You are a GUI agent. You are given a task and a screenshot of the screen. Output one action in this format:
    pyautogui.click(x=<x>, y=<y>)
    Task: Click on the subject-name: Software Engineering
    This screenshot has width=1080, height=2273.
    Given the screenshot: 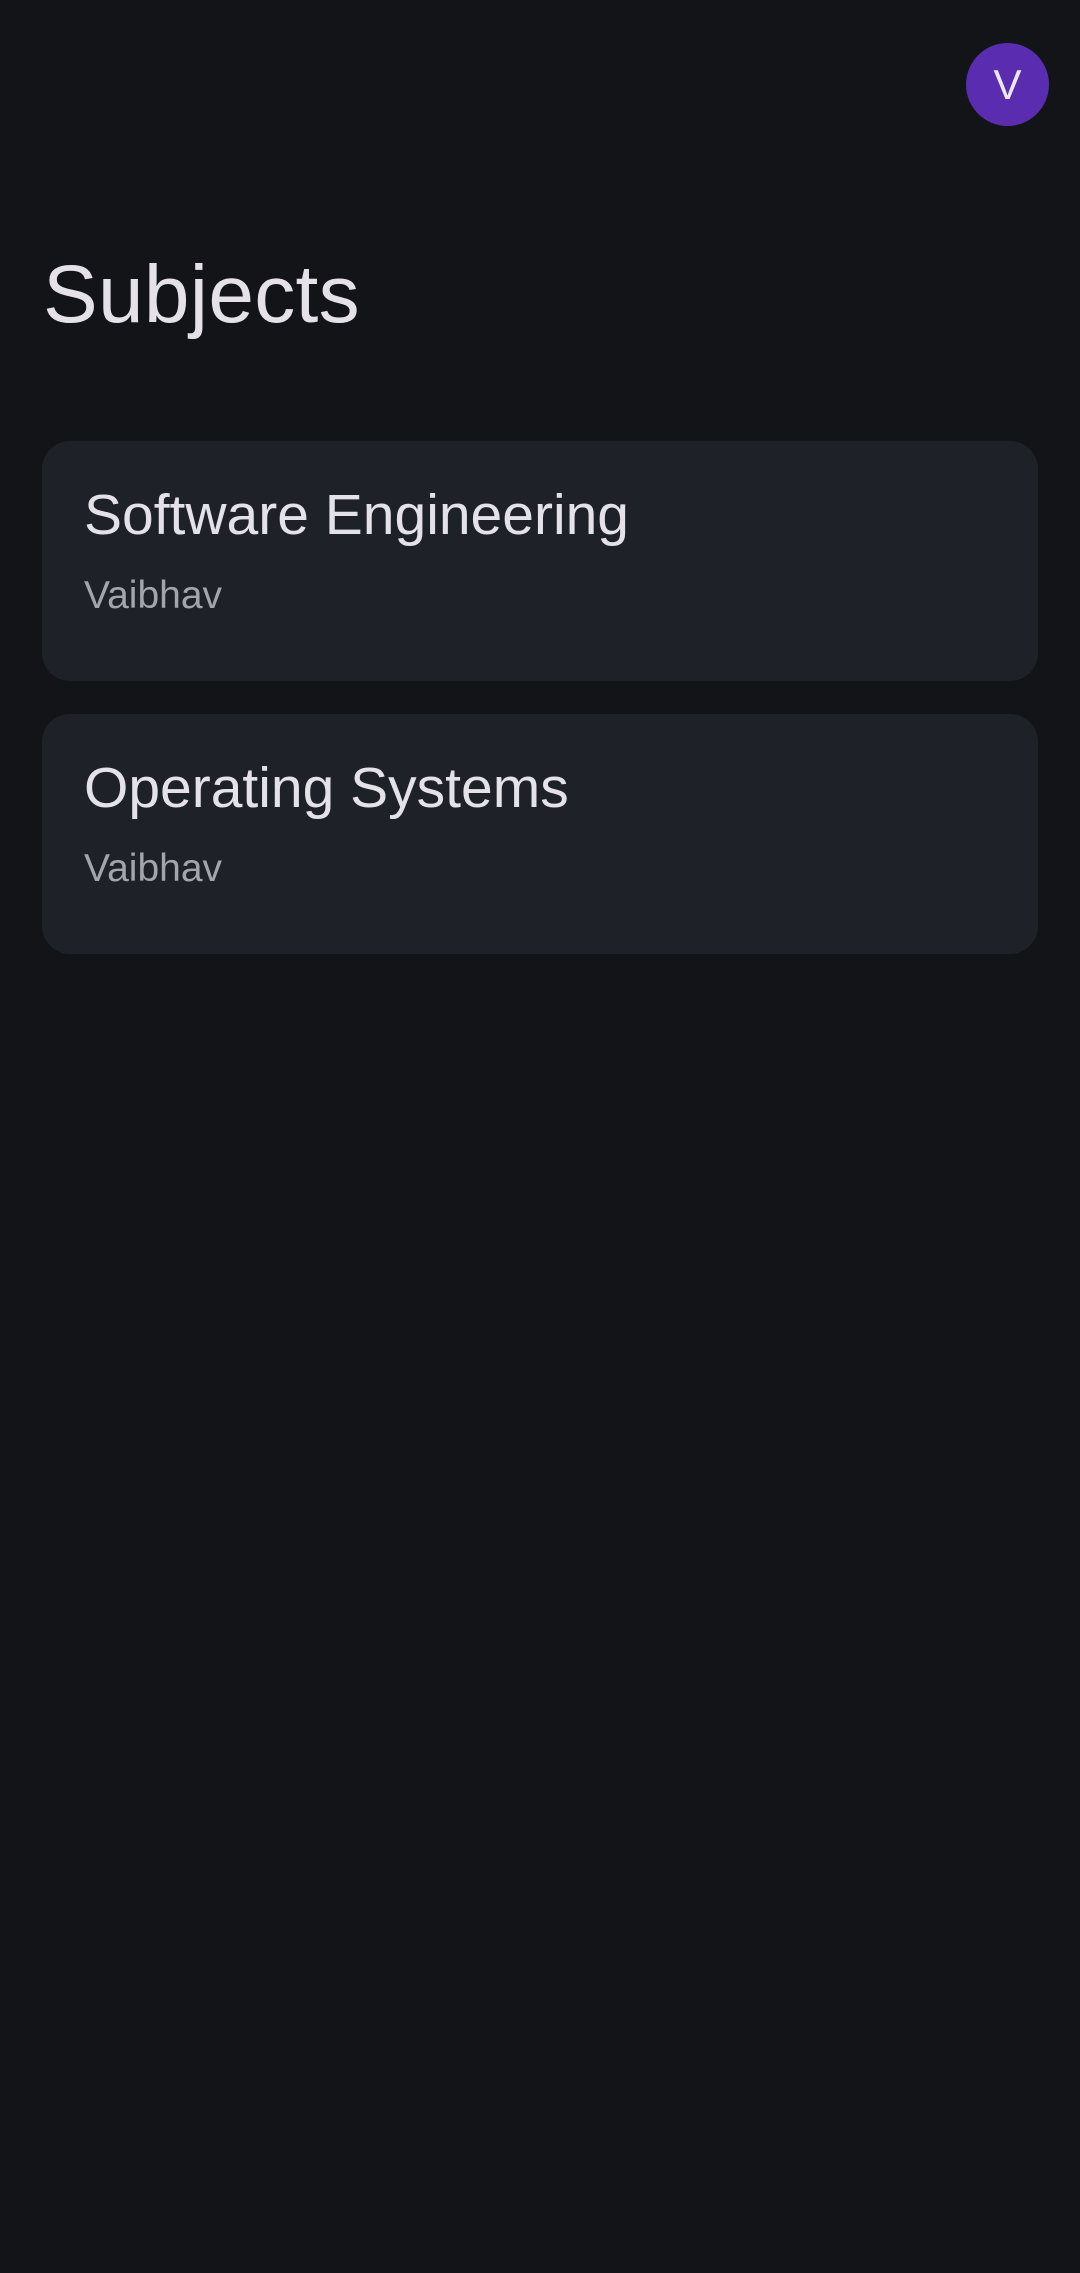 What is the action you would take?
    pyautogui.click(x=357, y=515)
    